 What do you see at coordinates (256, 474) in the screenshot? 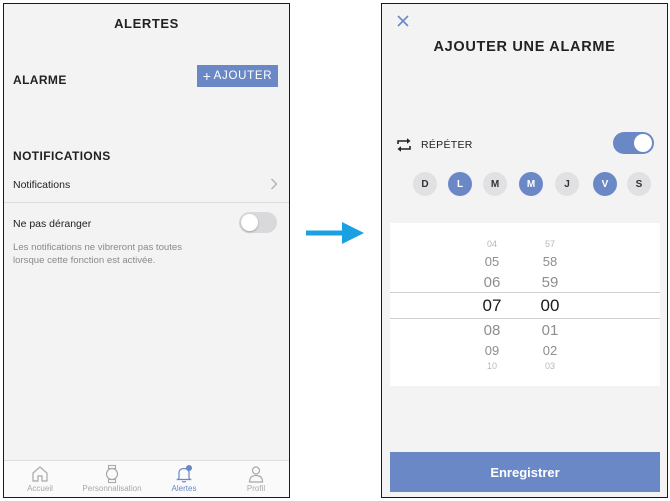
I see `person-icon` at bounding box center [256, 474].